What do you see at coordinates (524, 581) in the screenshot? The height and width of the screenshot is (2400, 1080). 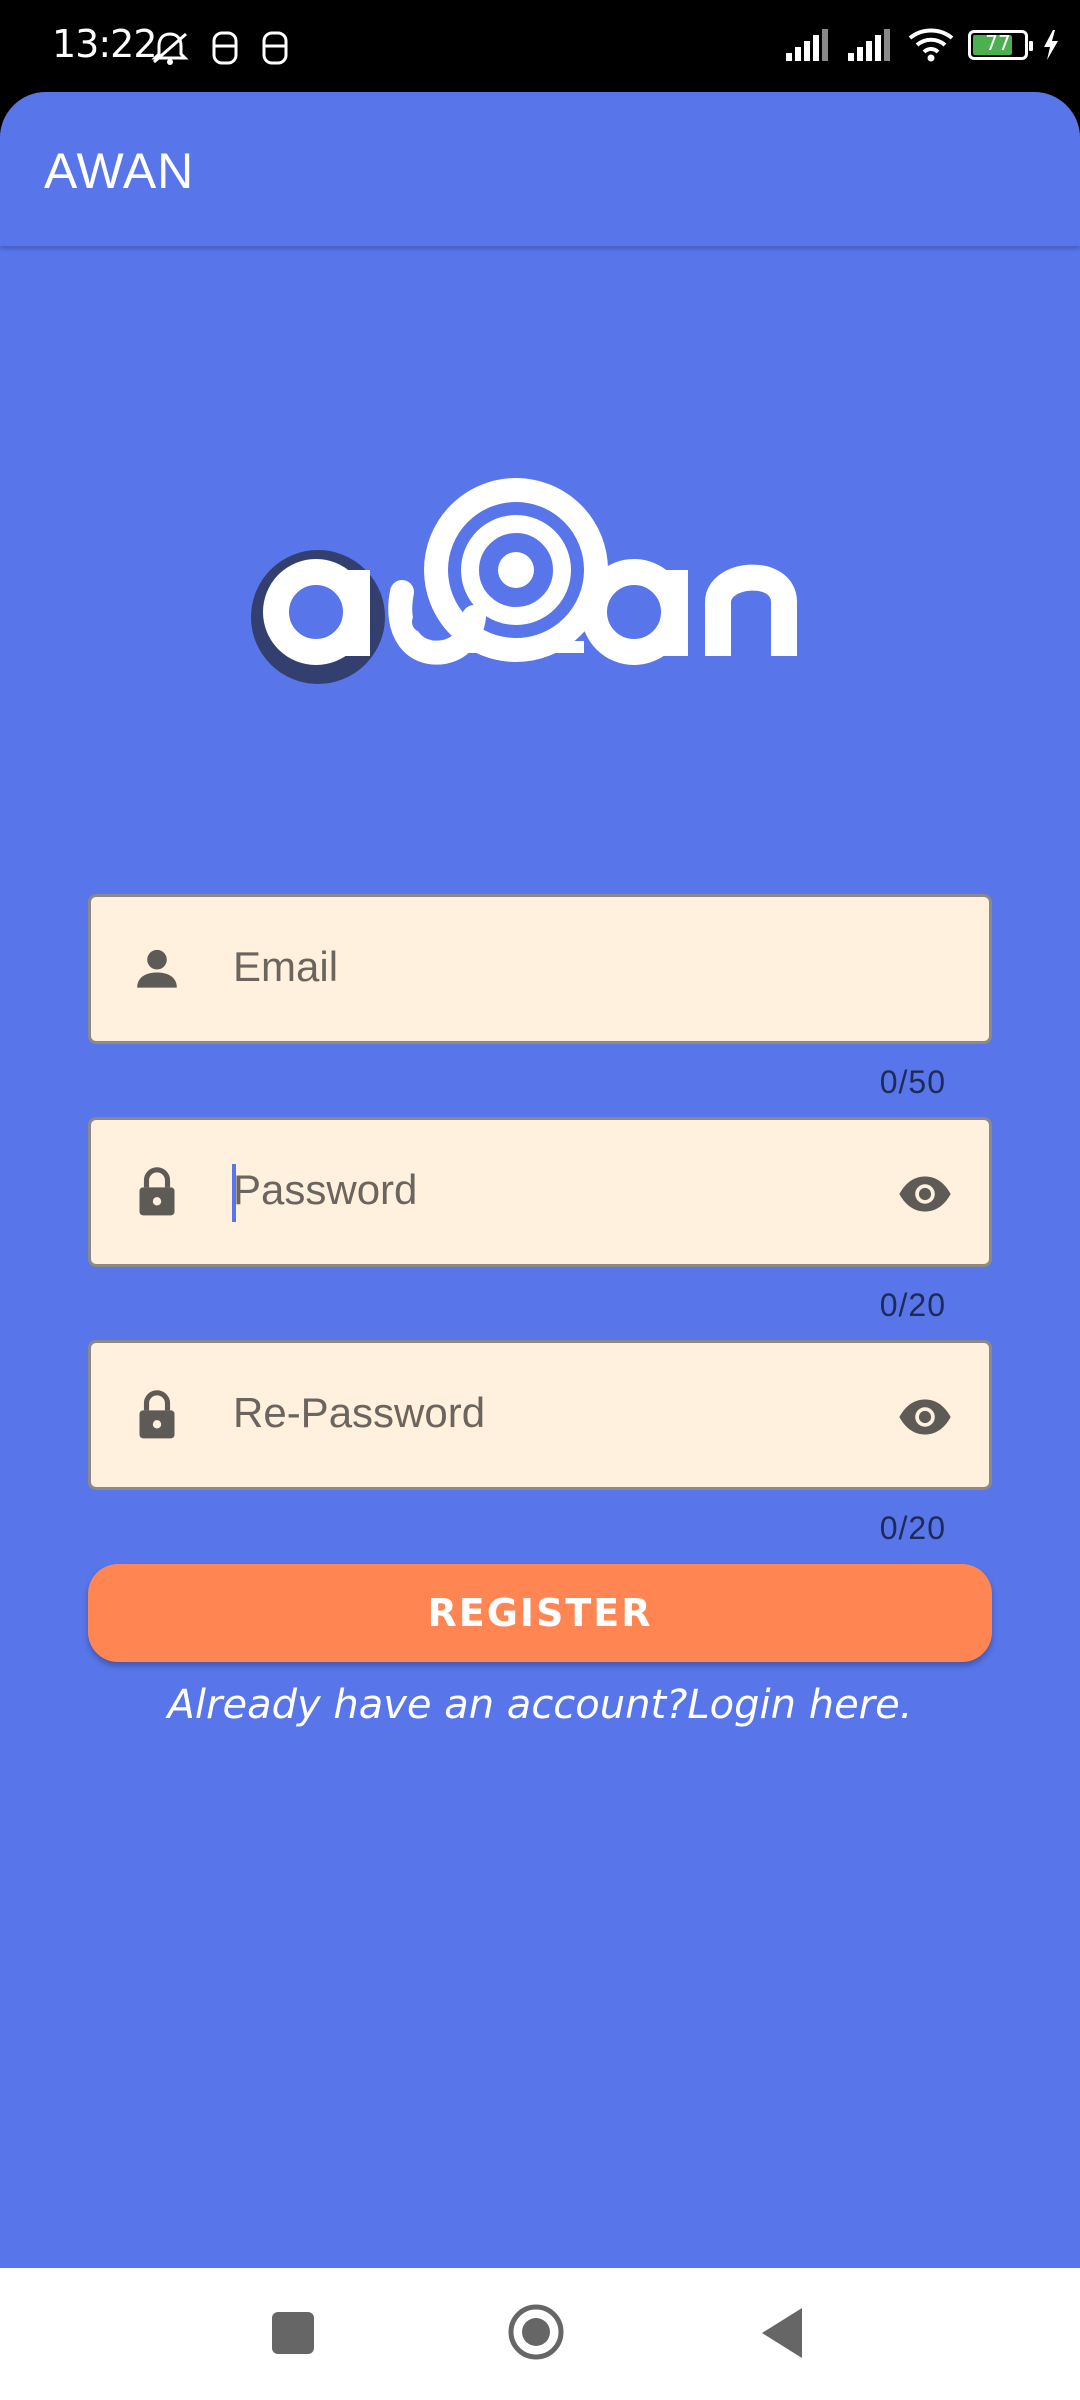 I see `awan-logo` at bounding box center [524, 581].